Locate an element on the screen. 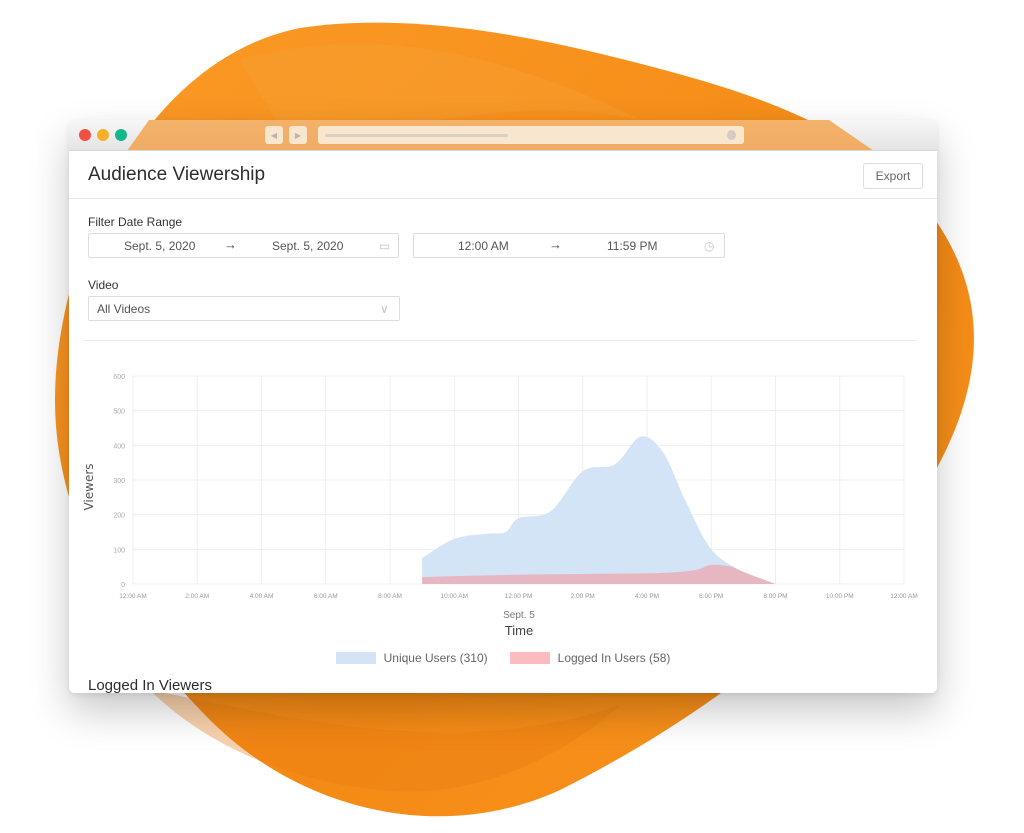 This screenshot has width=1024, height=833. browser-titlebar: ◀ ▶ is located at coordinates (503, 135).